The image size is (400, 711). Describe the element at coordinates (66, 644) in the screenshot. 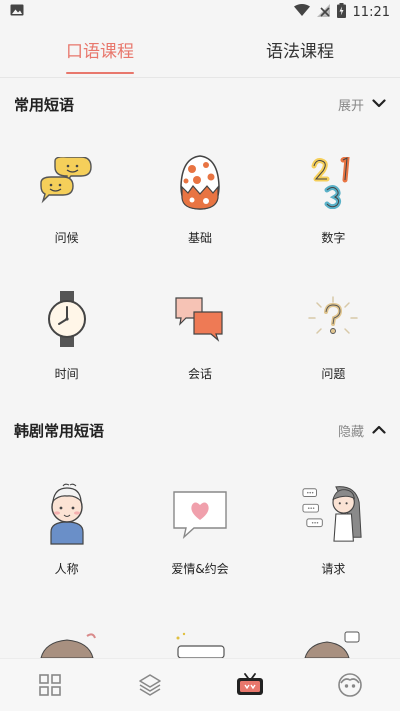

I see `character-illustration-peek` at that location.